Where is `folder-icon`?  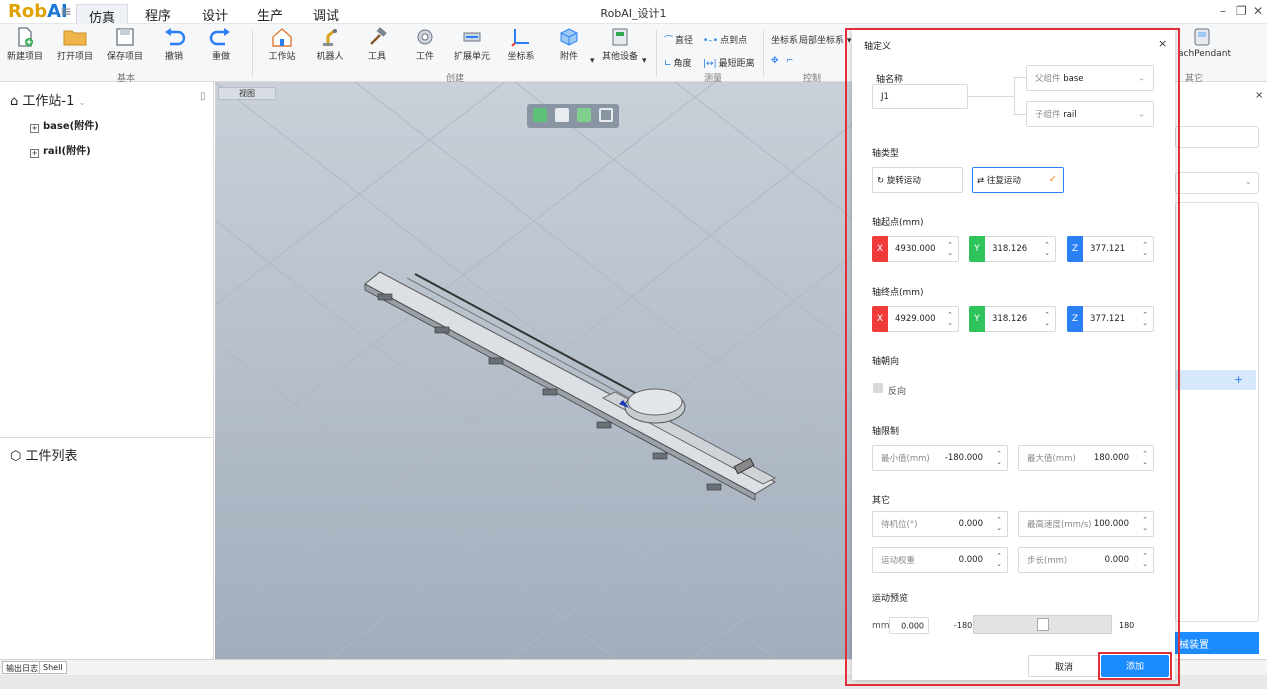 folder-icon is located at coordinates (75, 38).